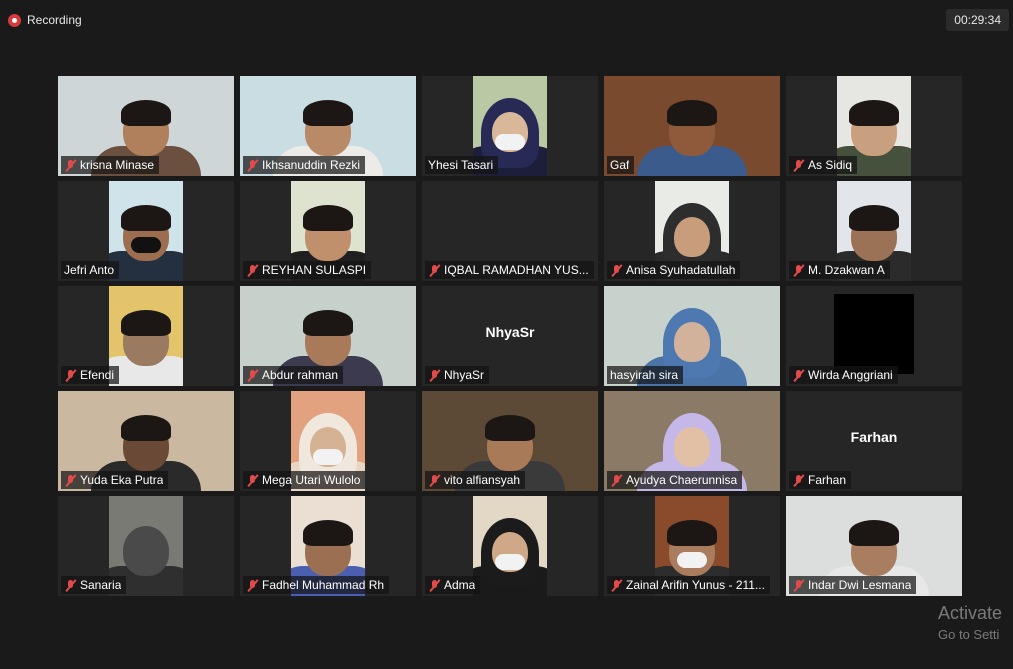  What do you see at coordinates (45, 20) in the screenshot?
I see `recording-indicator: Recording` at bounding box center [45, 20].